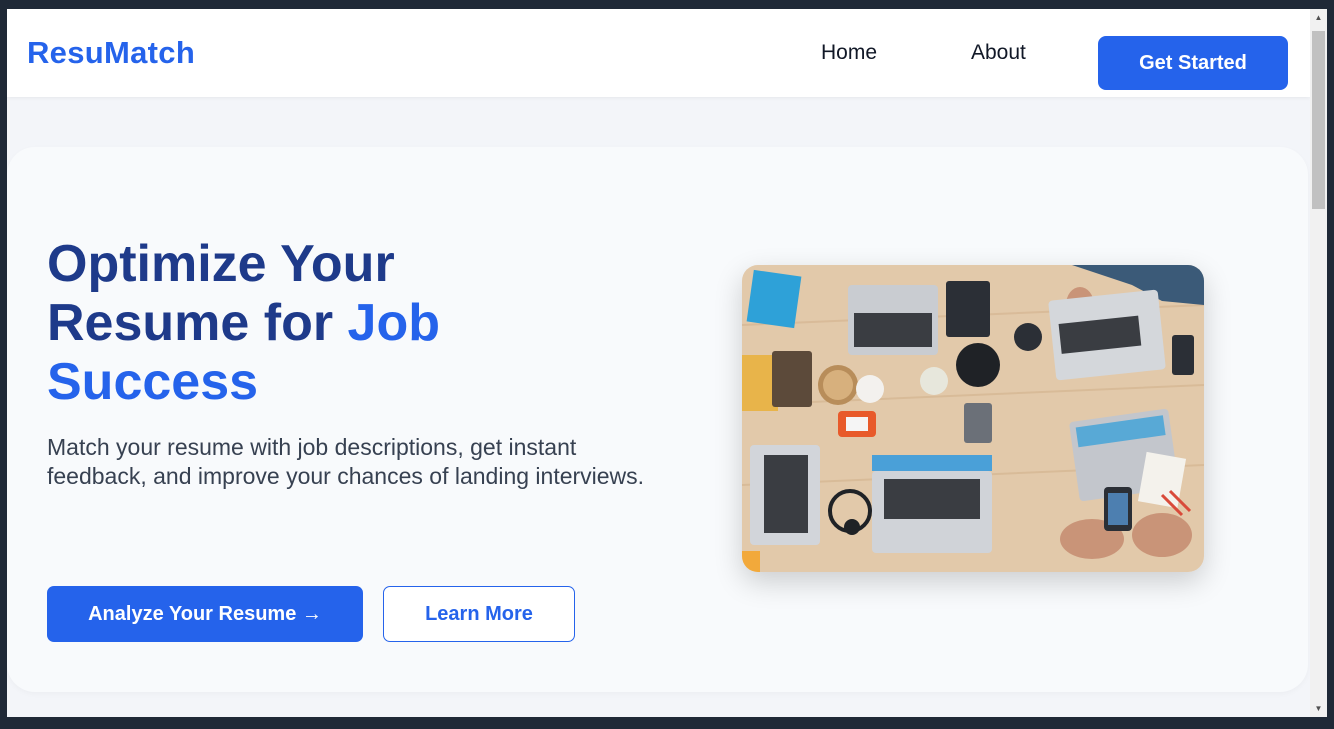  Describe the element at coordinates (221, 264) in the screenshot. I see `hero-title-line1: Optimize Your` at that location.